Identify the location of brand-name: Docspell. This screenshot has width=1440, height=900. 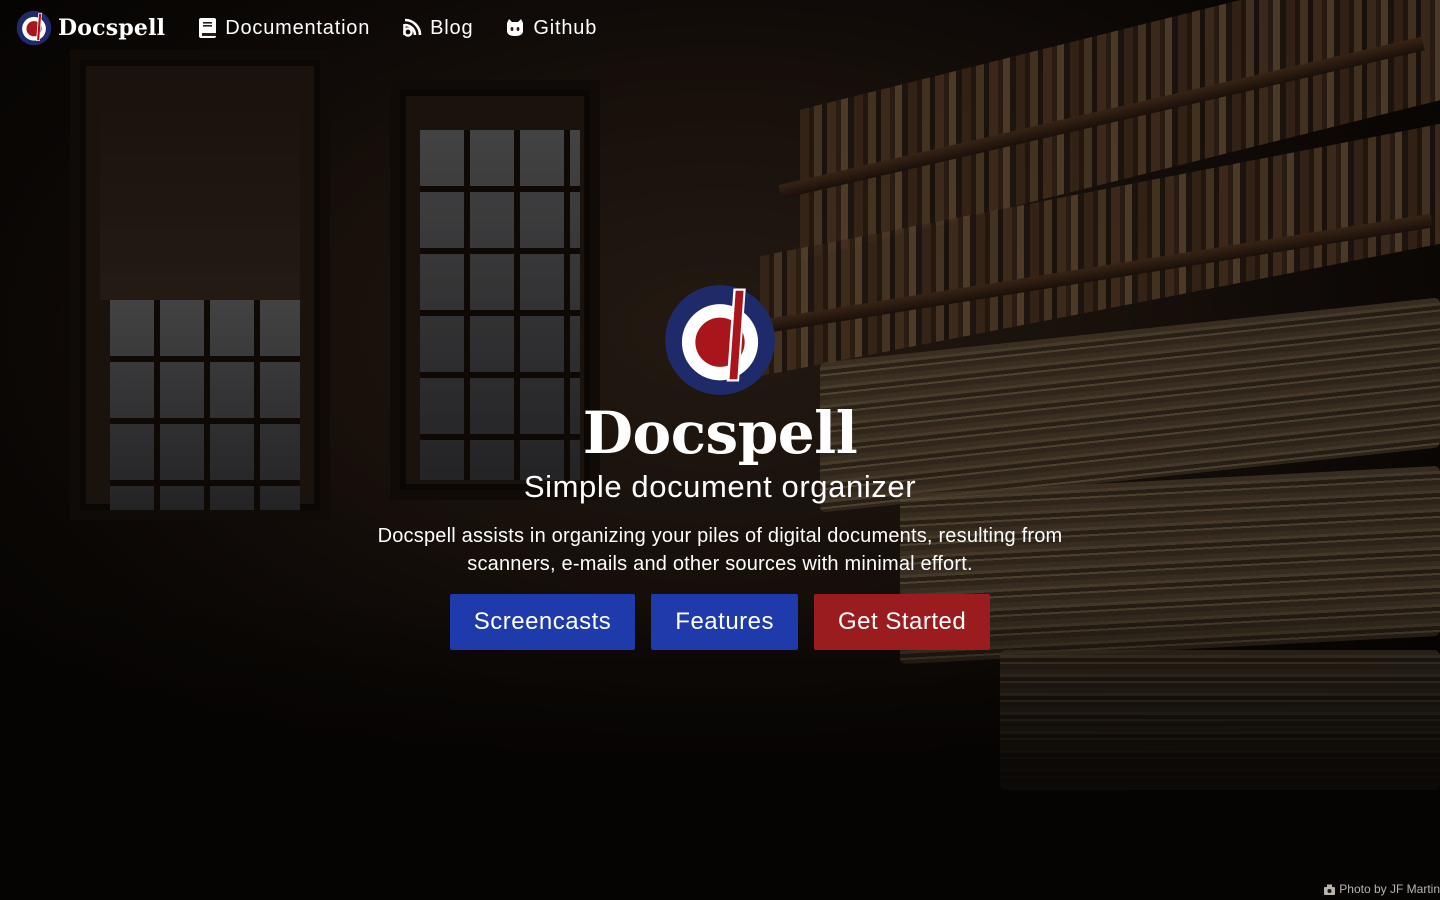
(112, 28).